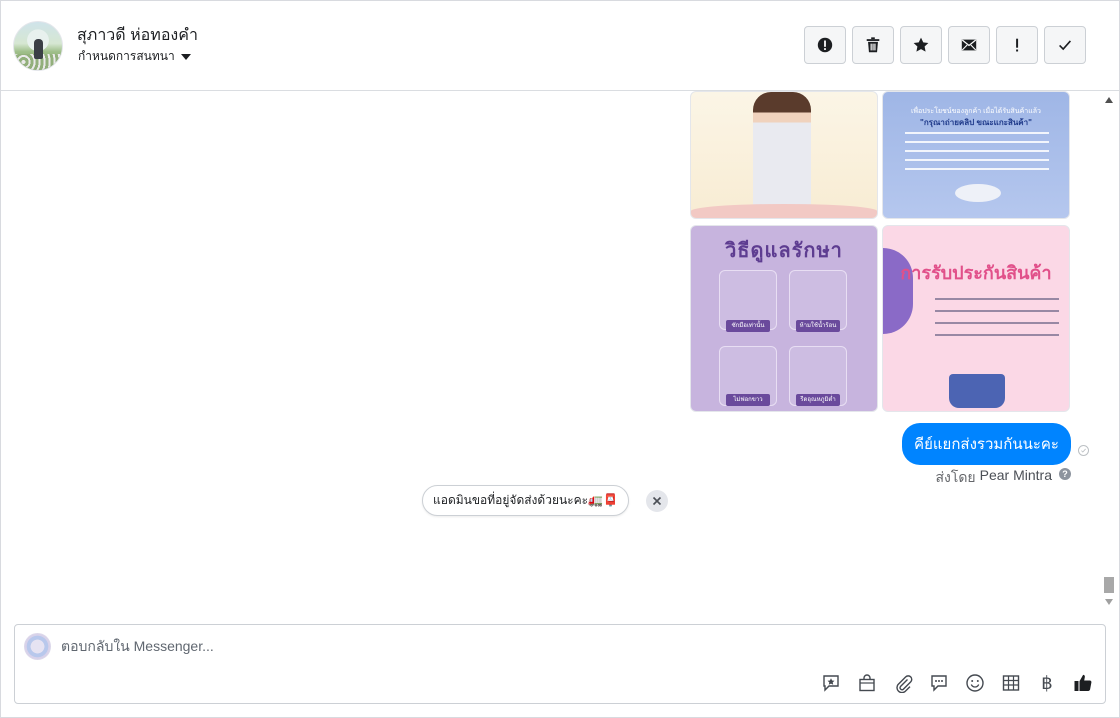 Image resolution: width=1120 pixels, height=718 pixels. I want to click on conversation-header: สุภาวดี ห่อทองคำ กำหนดการสนทนา, so click(560, 46).